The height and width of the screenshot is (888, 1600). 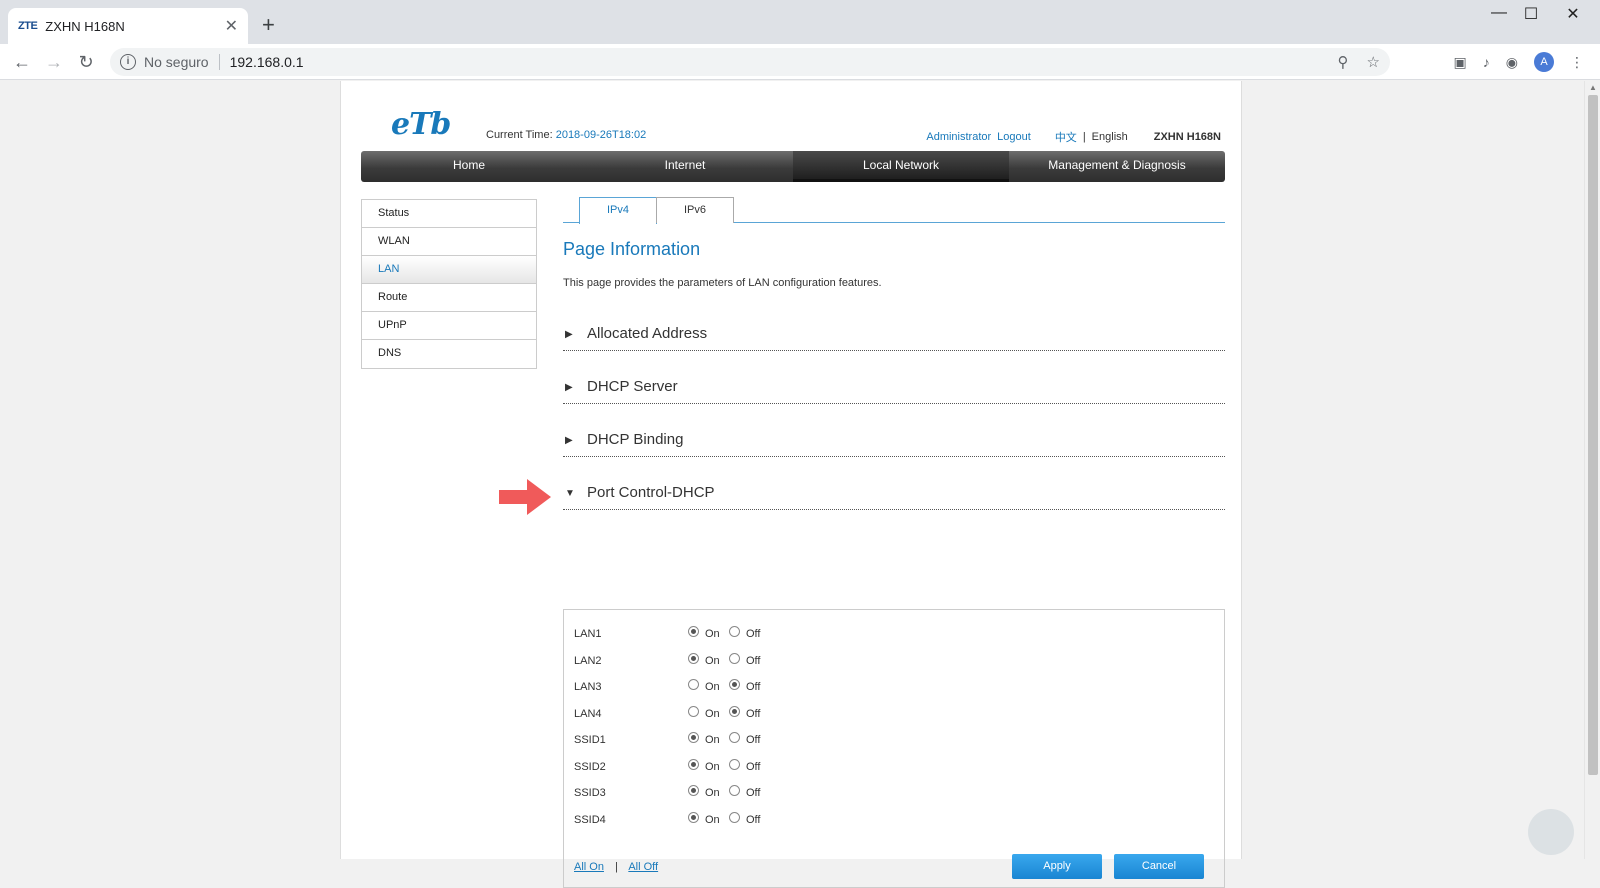 I want to click on nav-internet: Internet, so click(x=685, y=166).